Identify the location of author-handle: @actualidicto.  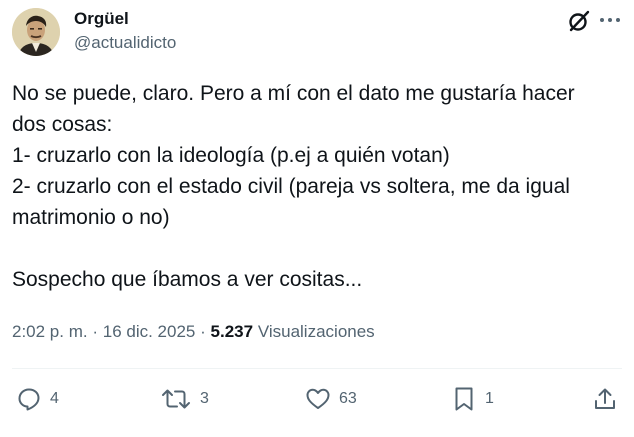
(125, 43).